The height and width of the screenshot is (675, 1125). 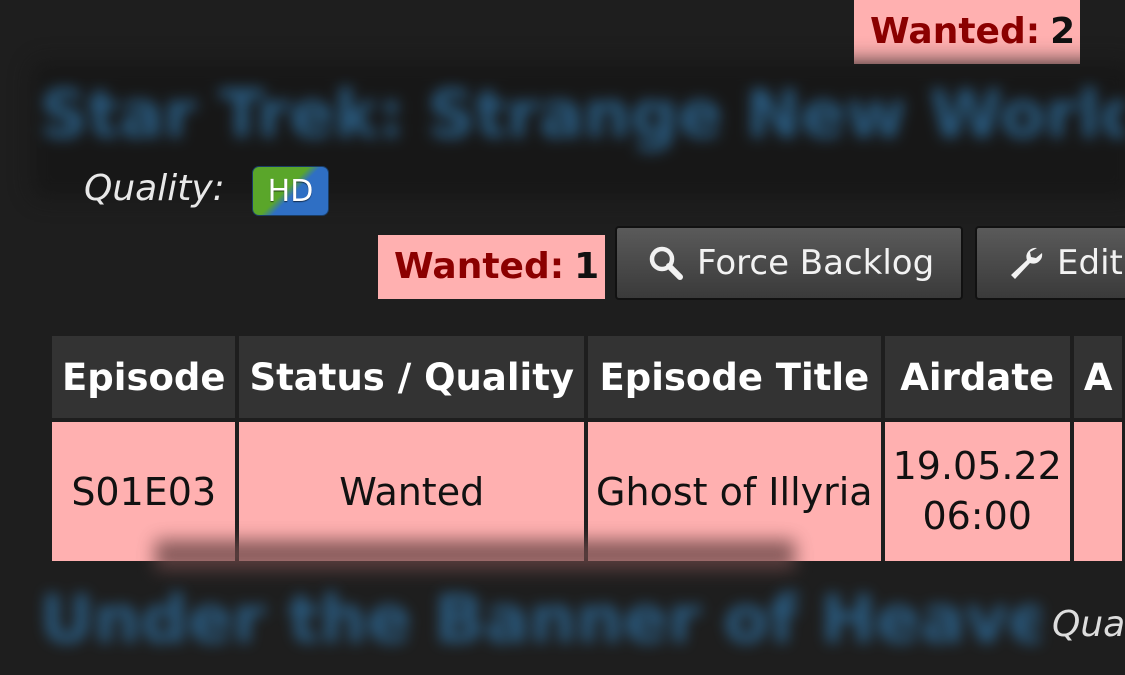 What do you see at coordinates (816, 263) in the screenshot?
I see `force-backlog-label: Force Backlog` at bounding box center [816, 263].